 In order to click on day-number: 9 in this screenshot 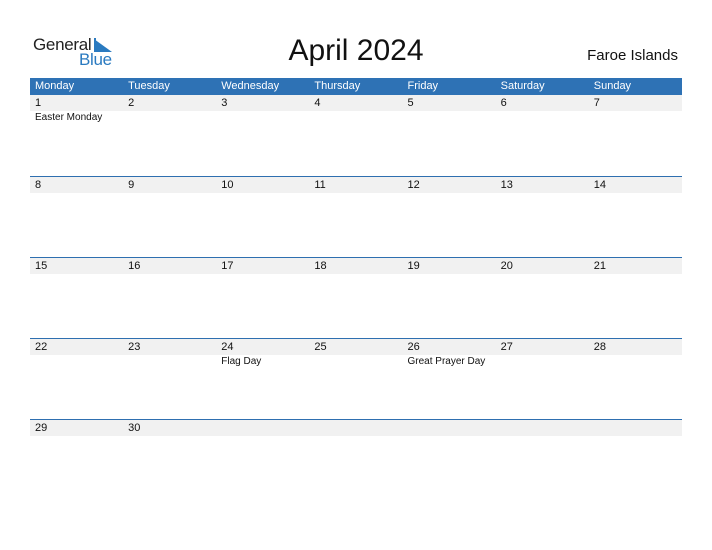, I will do `click(131, 185)`.